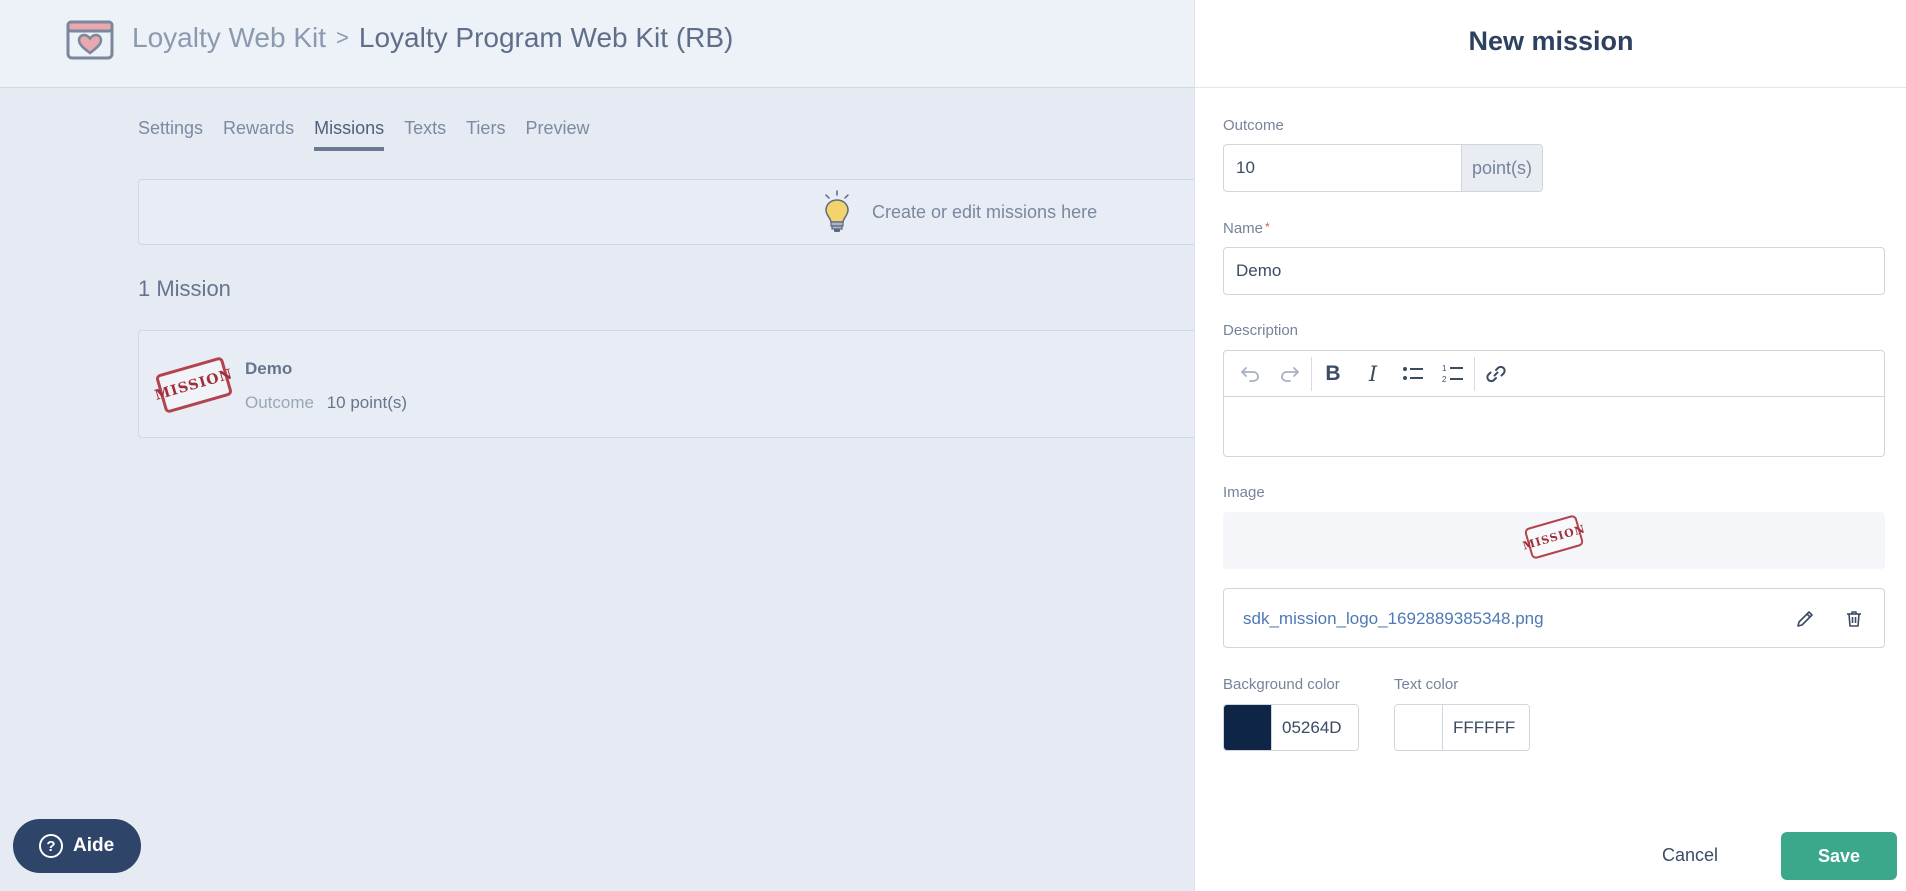 This screenshot has width=1906, height=891. I want to click on mission-outcome-value: 10 point(s), so click(367, 402).